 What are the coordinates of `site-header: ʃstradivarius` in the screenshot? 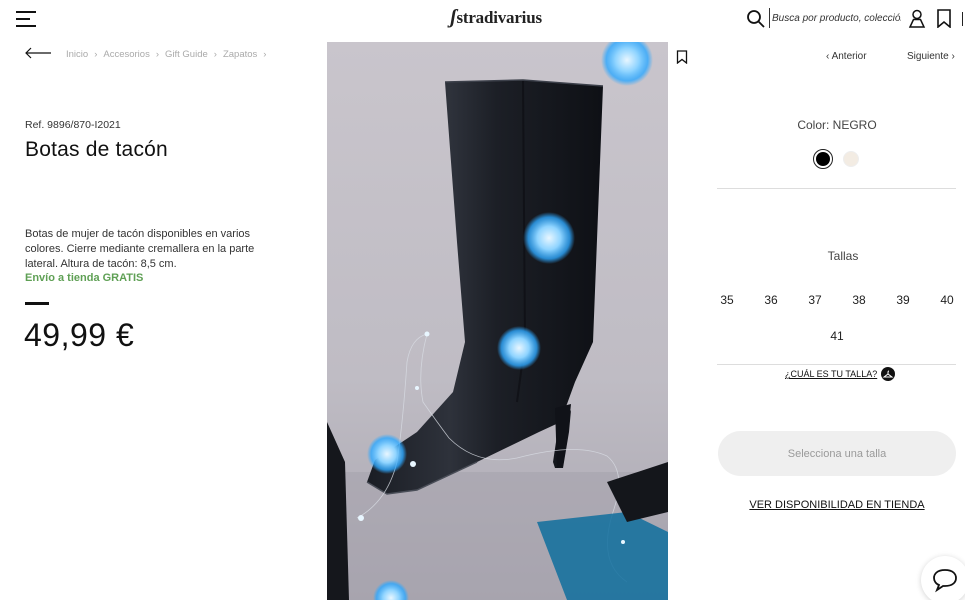 It's located at (482, 19).